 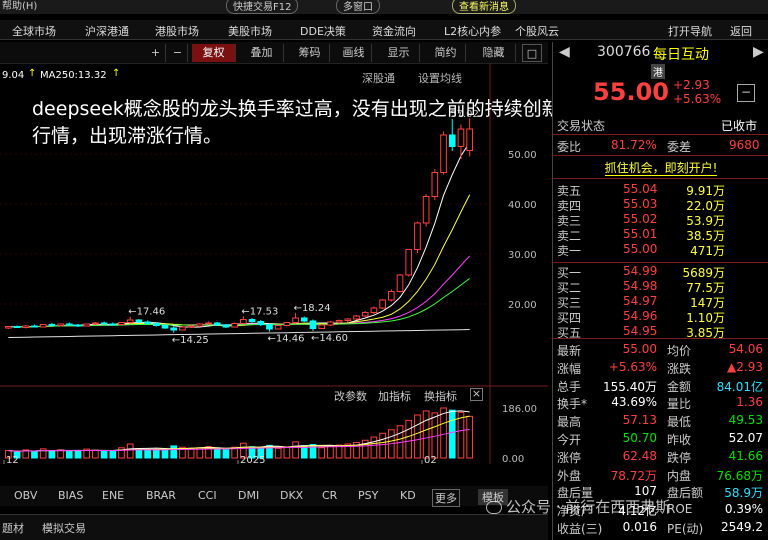 What do you see at coordinates (394, 31) in the screenshot?
I see `menu-fund-flow: 资金流向` at bounding box center [394, 31].